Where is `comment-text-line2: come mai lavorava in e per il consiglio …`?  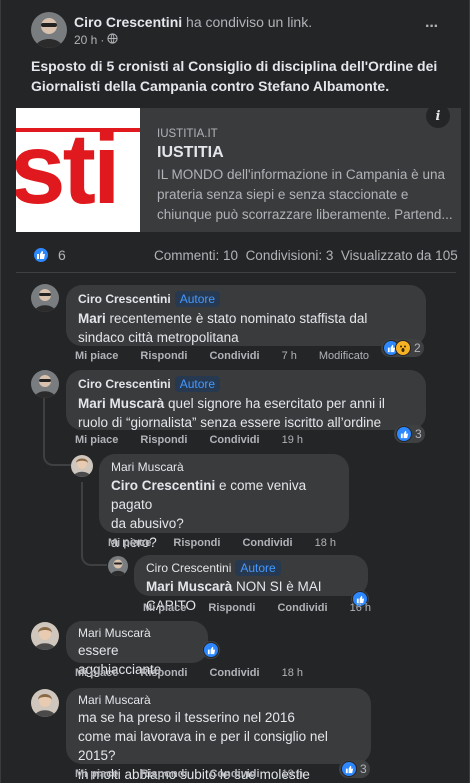
comment-text-line2: come mai lavorava in e per il consiglio … is located at coordinates (203, 746).